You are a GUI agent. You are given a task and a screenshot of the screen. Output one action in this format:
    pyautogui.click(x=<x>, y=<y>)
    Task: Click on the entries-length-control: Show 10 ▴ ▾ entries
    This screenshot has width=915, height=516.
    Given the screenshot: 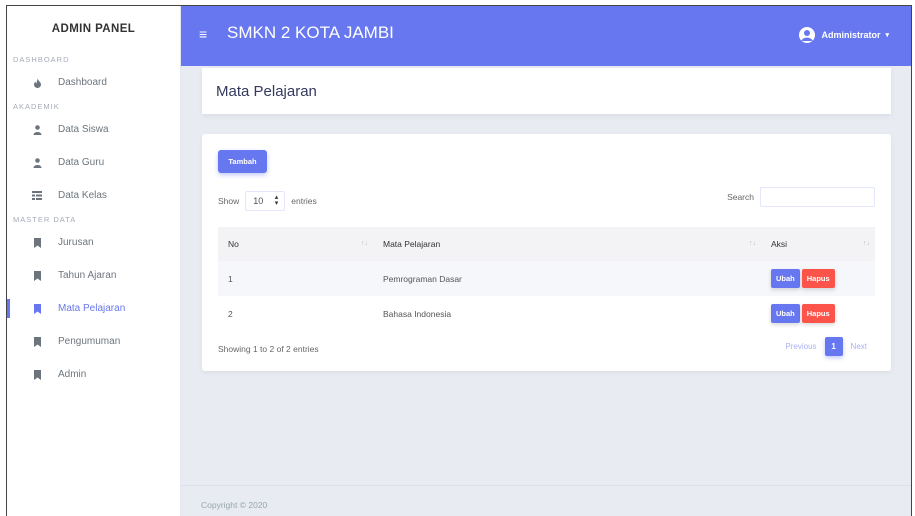 What is the action you would take?
    pyautogui.click(x=267, y=201)
    